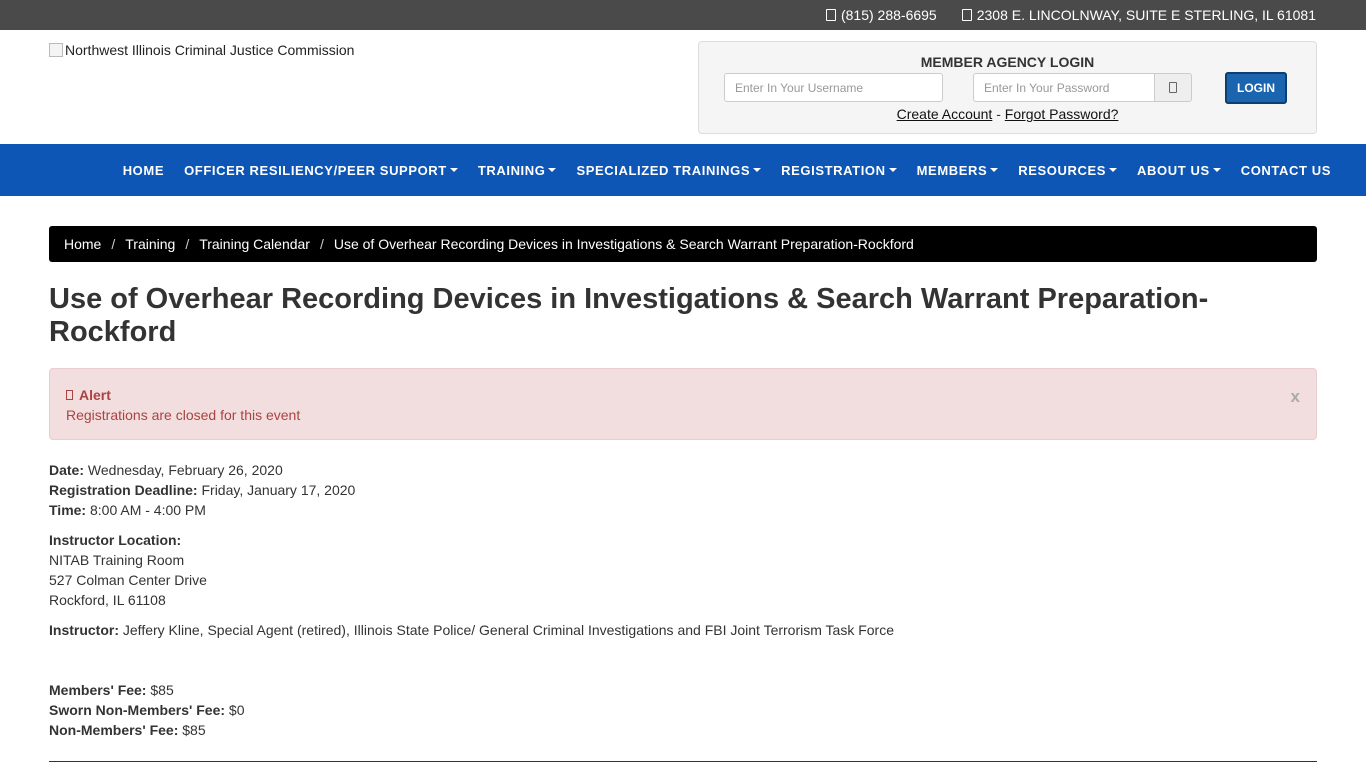 The height and width of the screenshot is (768, 1366). I want to click on nav-home-label: HOME, so click(143, 170).